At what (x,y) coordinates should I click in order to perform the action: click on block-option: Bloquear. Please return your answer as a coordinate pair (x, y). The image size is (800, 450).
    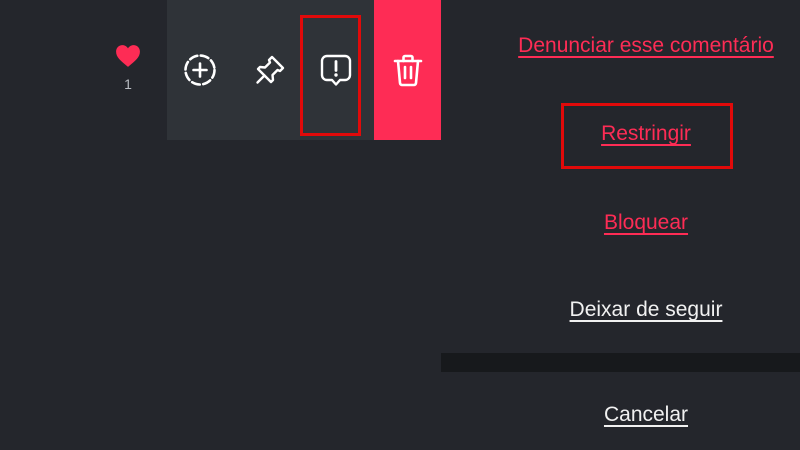
    Looking at the image, I should click on (620, 223).